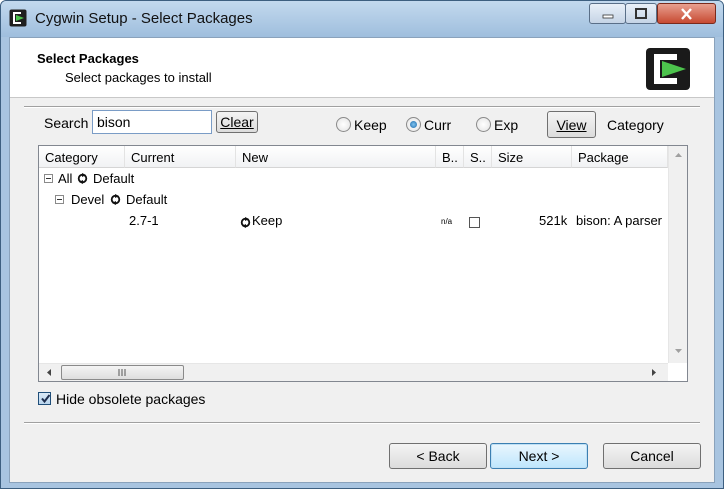 This screenshot has height=489, width=724. Describe the element at coordinates (152, 122) in the screenshot. I see `search-input` at that location.